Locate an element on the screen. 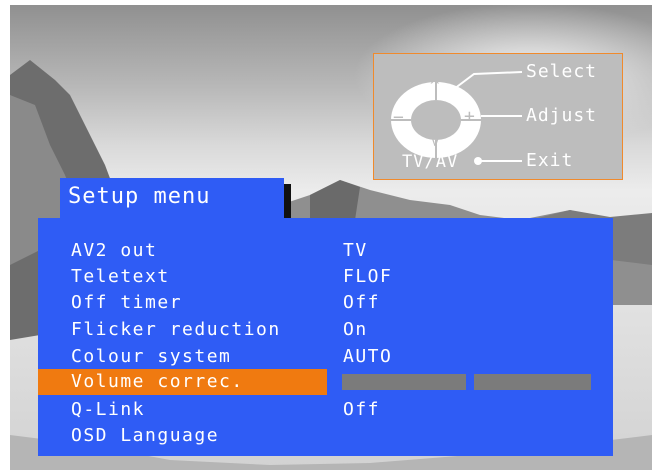 The width and height of the screenshot is (659, 474). exit-label: Exit is located at coordinates (550, 160).